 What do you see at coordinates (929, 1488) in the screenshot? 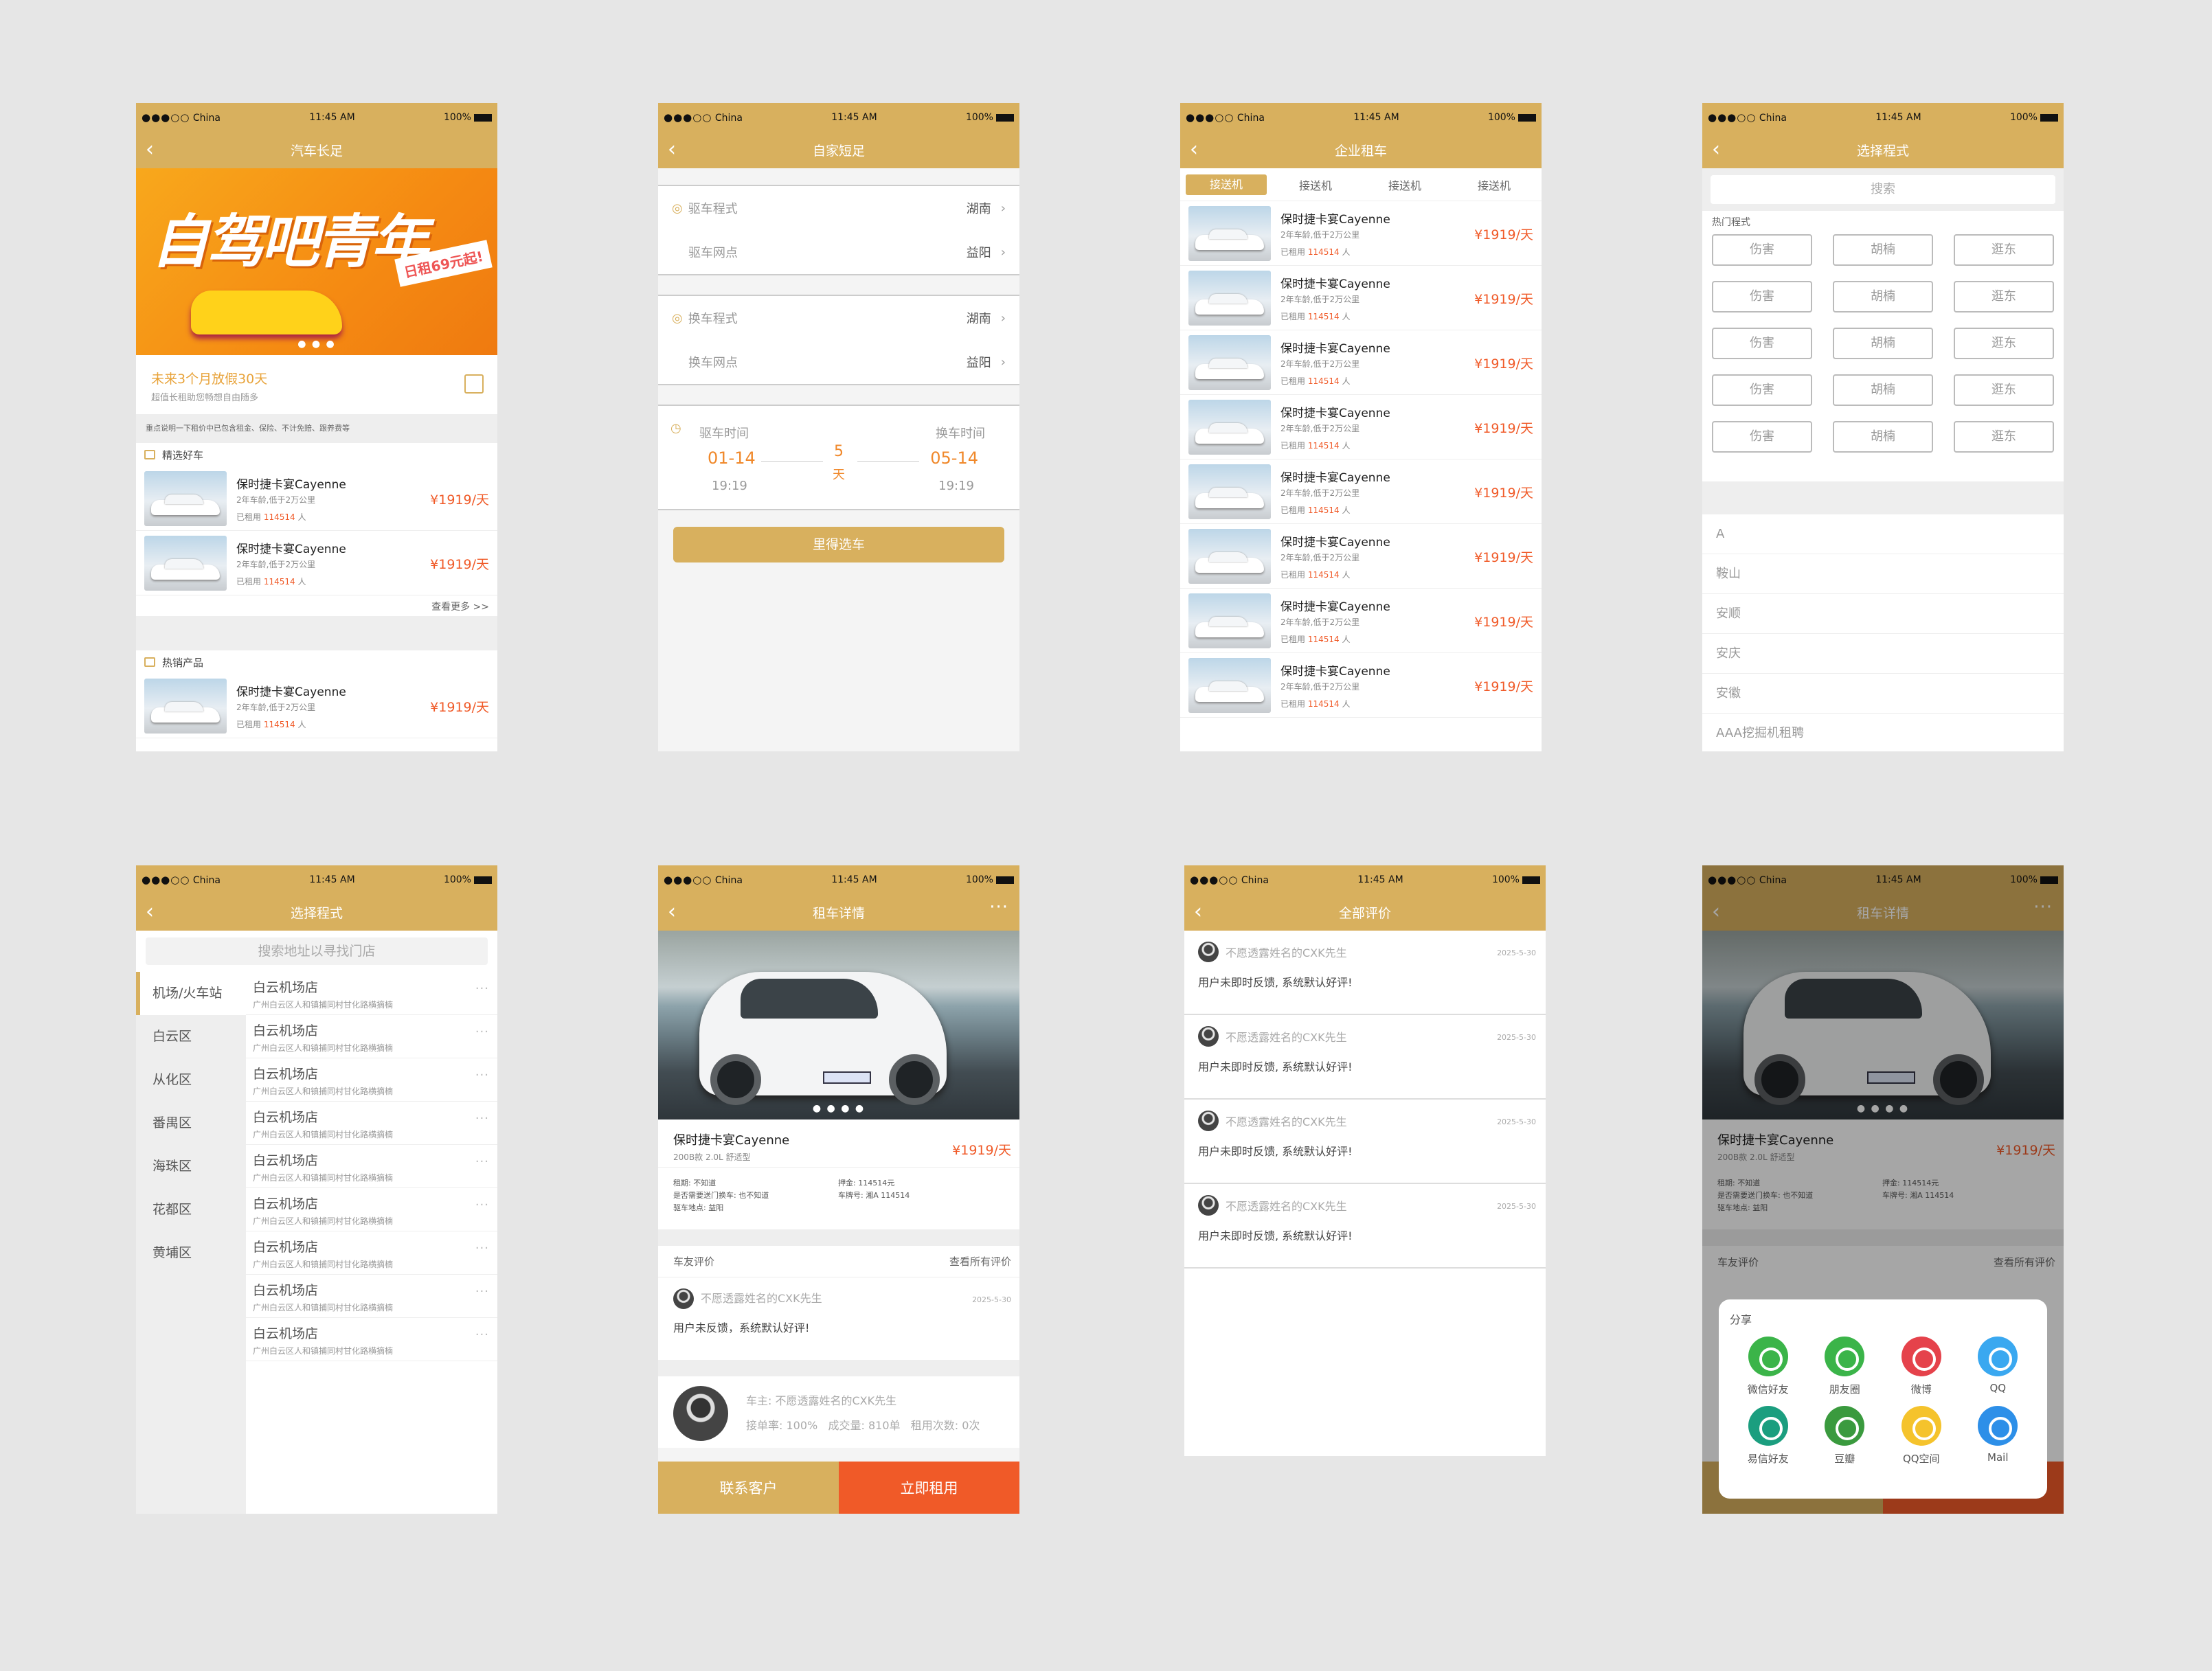
I see `rent-now-button: 立即租用` at bounding box center [929, 1488].